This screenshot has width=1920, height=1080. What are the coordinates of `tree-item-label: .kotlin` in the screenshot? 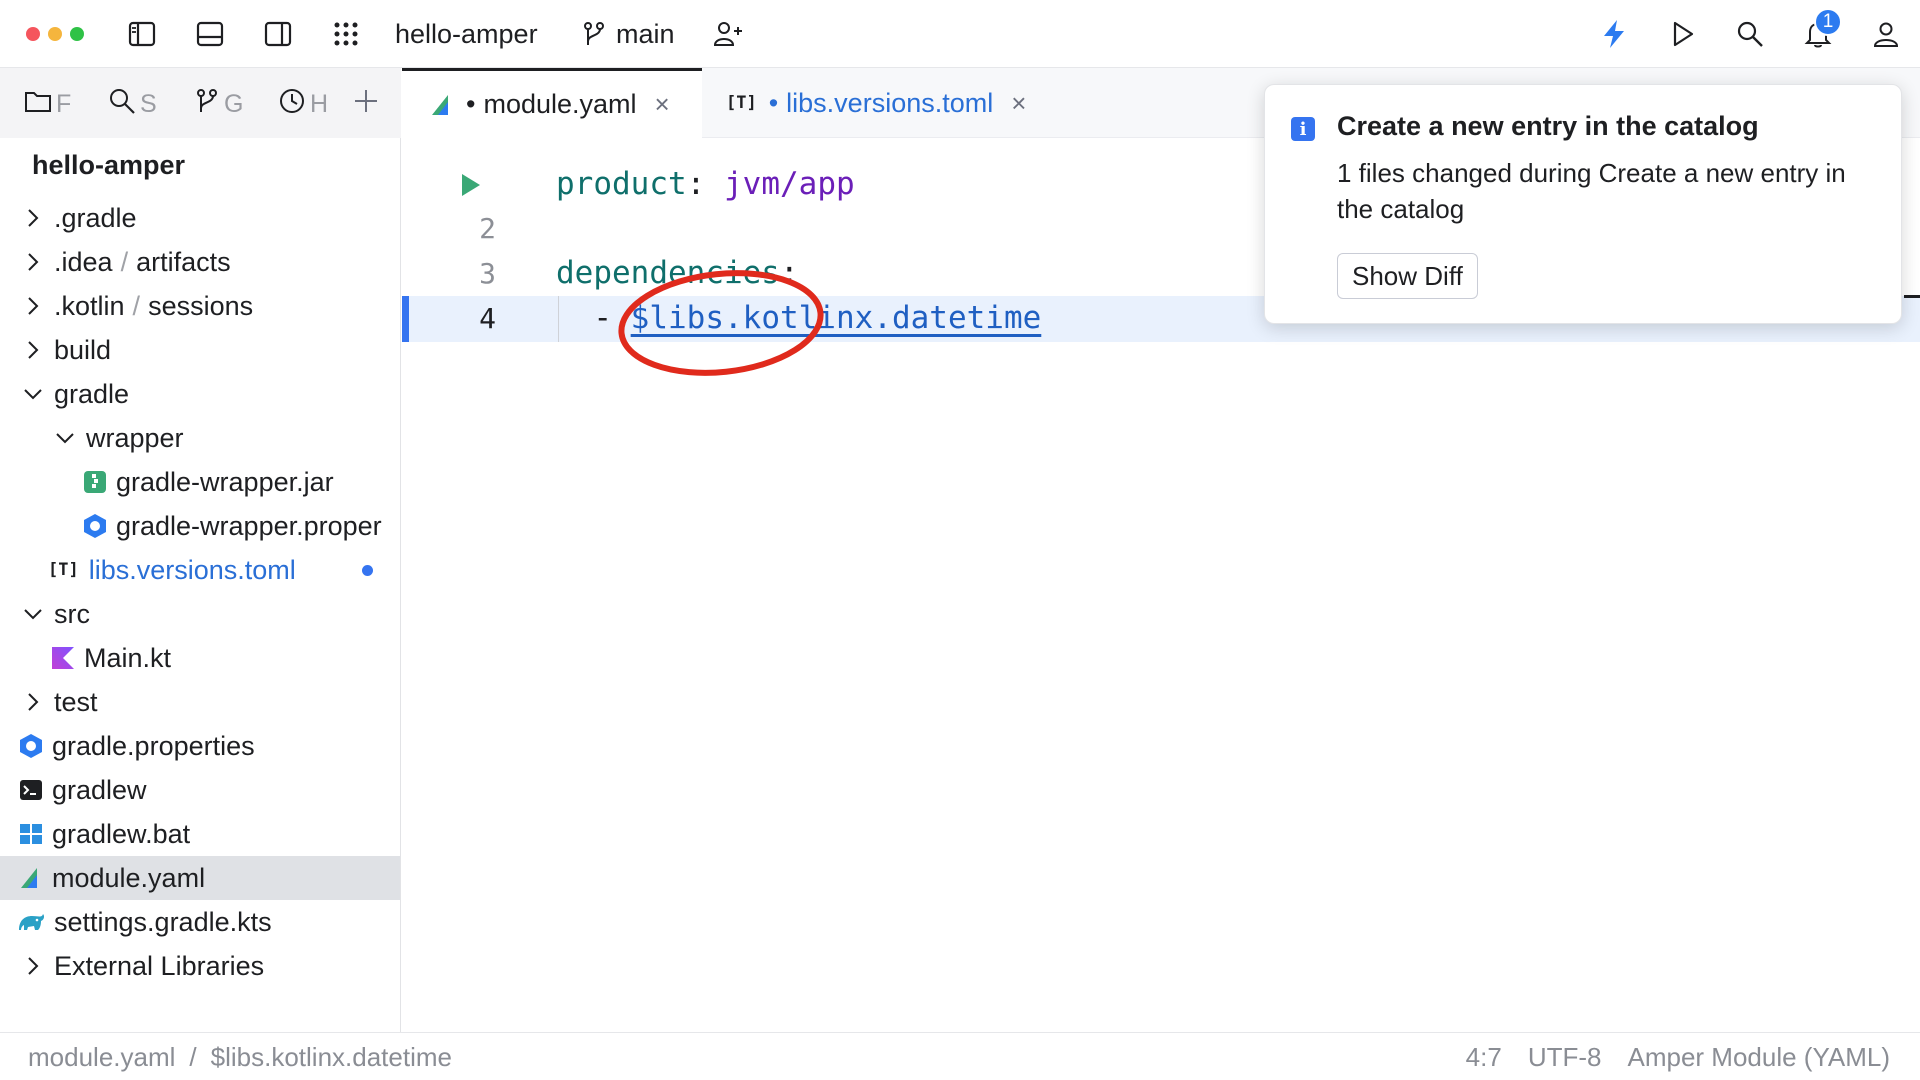 It's located at (89, 305).